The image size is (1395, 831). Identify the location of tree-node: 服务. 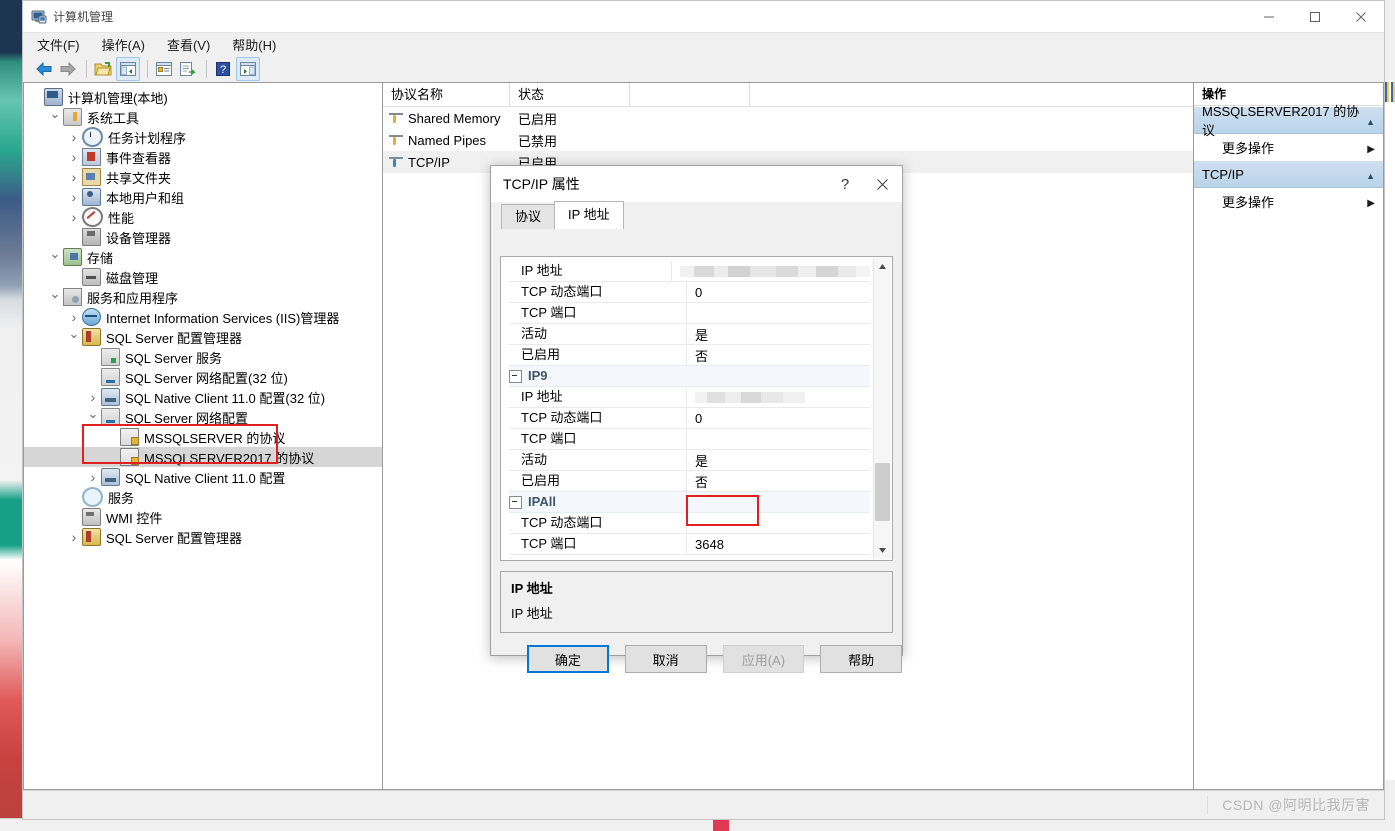
(203, 497).